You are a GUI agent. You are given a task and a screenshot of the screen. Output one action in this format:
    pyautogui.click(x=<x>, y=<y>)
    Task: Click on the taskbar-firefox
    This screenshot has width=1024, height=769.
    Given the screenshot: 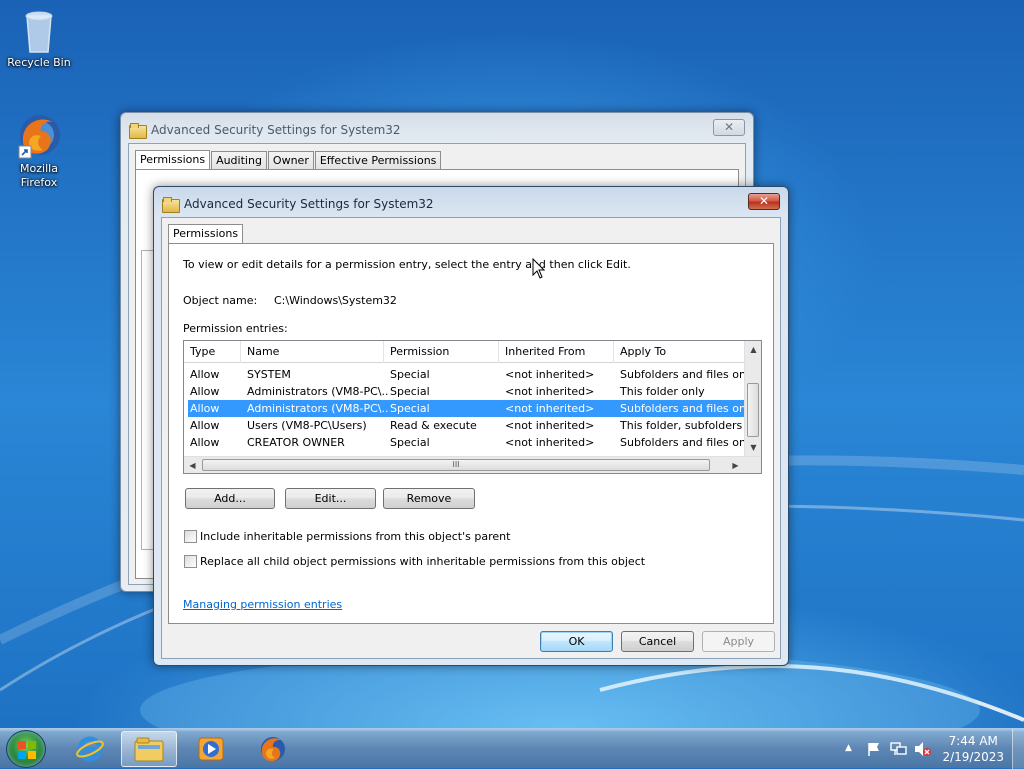 What is the action you would take?
    pyautogui.click(x=273, y=749)
    